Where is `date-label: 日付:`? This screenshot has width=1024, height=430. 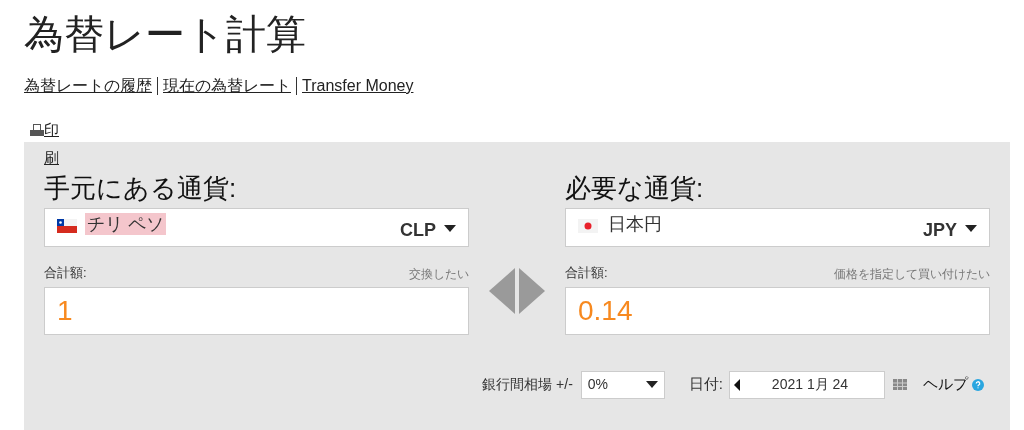 date-label: 日付: is located at coordinates (705, 384).